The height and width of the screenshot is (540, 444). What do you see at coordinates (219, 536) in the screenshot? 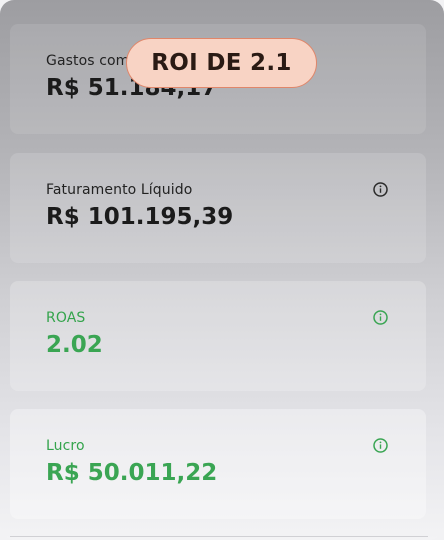
I see `divider` at bounding box center [219, 536].